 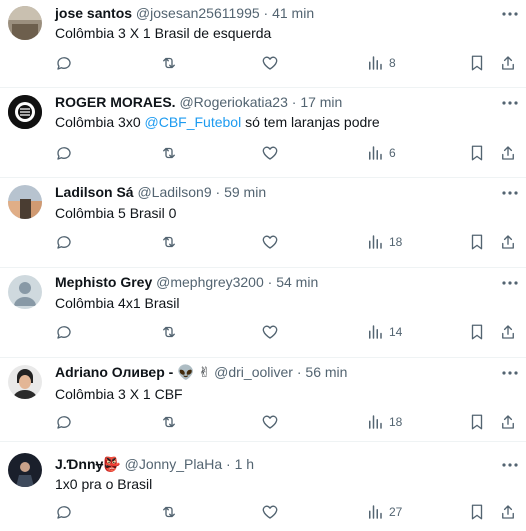 What do you see at coordinates (396, 332) in the screenshot?
I see `views-count: 14` at bounding box center [396, 332].